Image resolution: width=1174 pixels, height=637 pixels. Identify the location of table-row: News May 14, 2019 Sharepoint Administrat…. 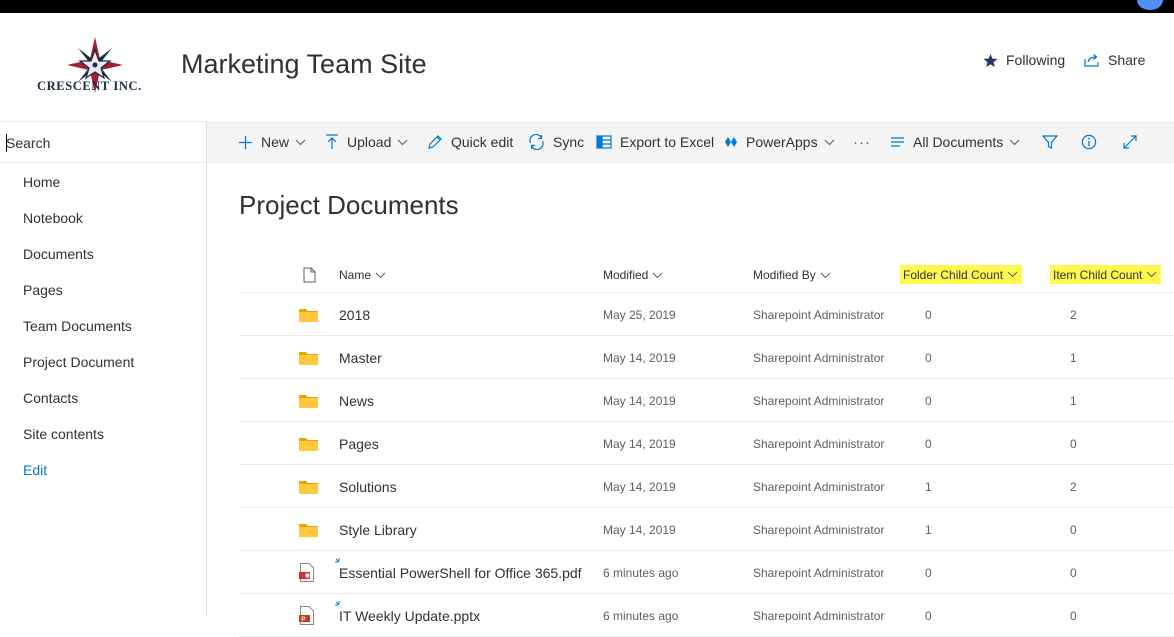
(706, 400).